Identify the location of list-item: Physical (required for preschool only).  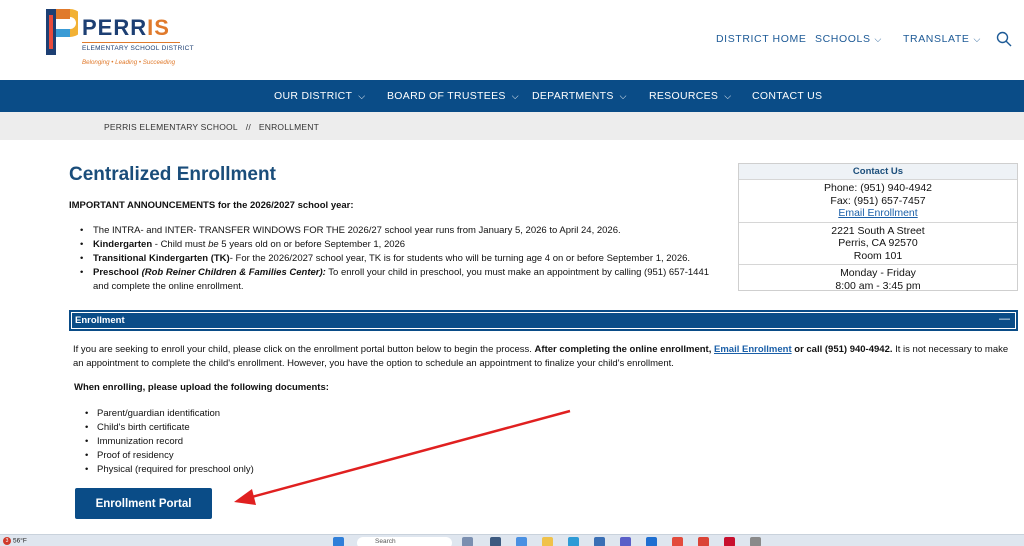
(169, 470).